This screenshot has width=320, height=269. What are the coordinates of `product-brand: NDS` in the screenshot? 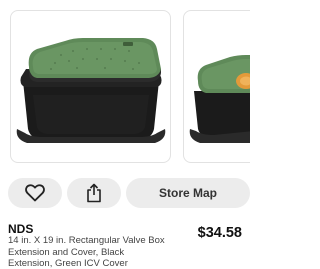 It's located at (21, 229).